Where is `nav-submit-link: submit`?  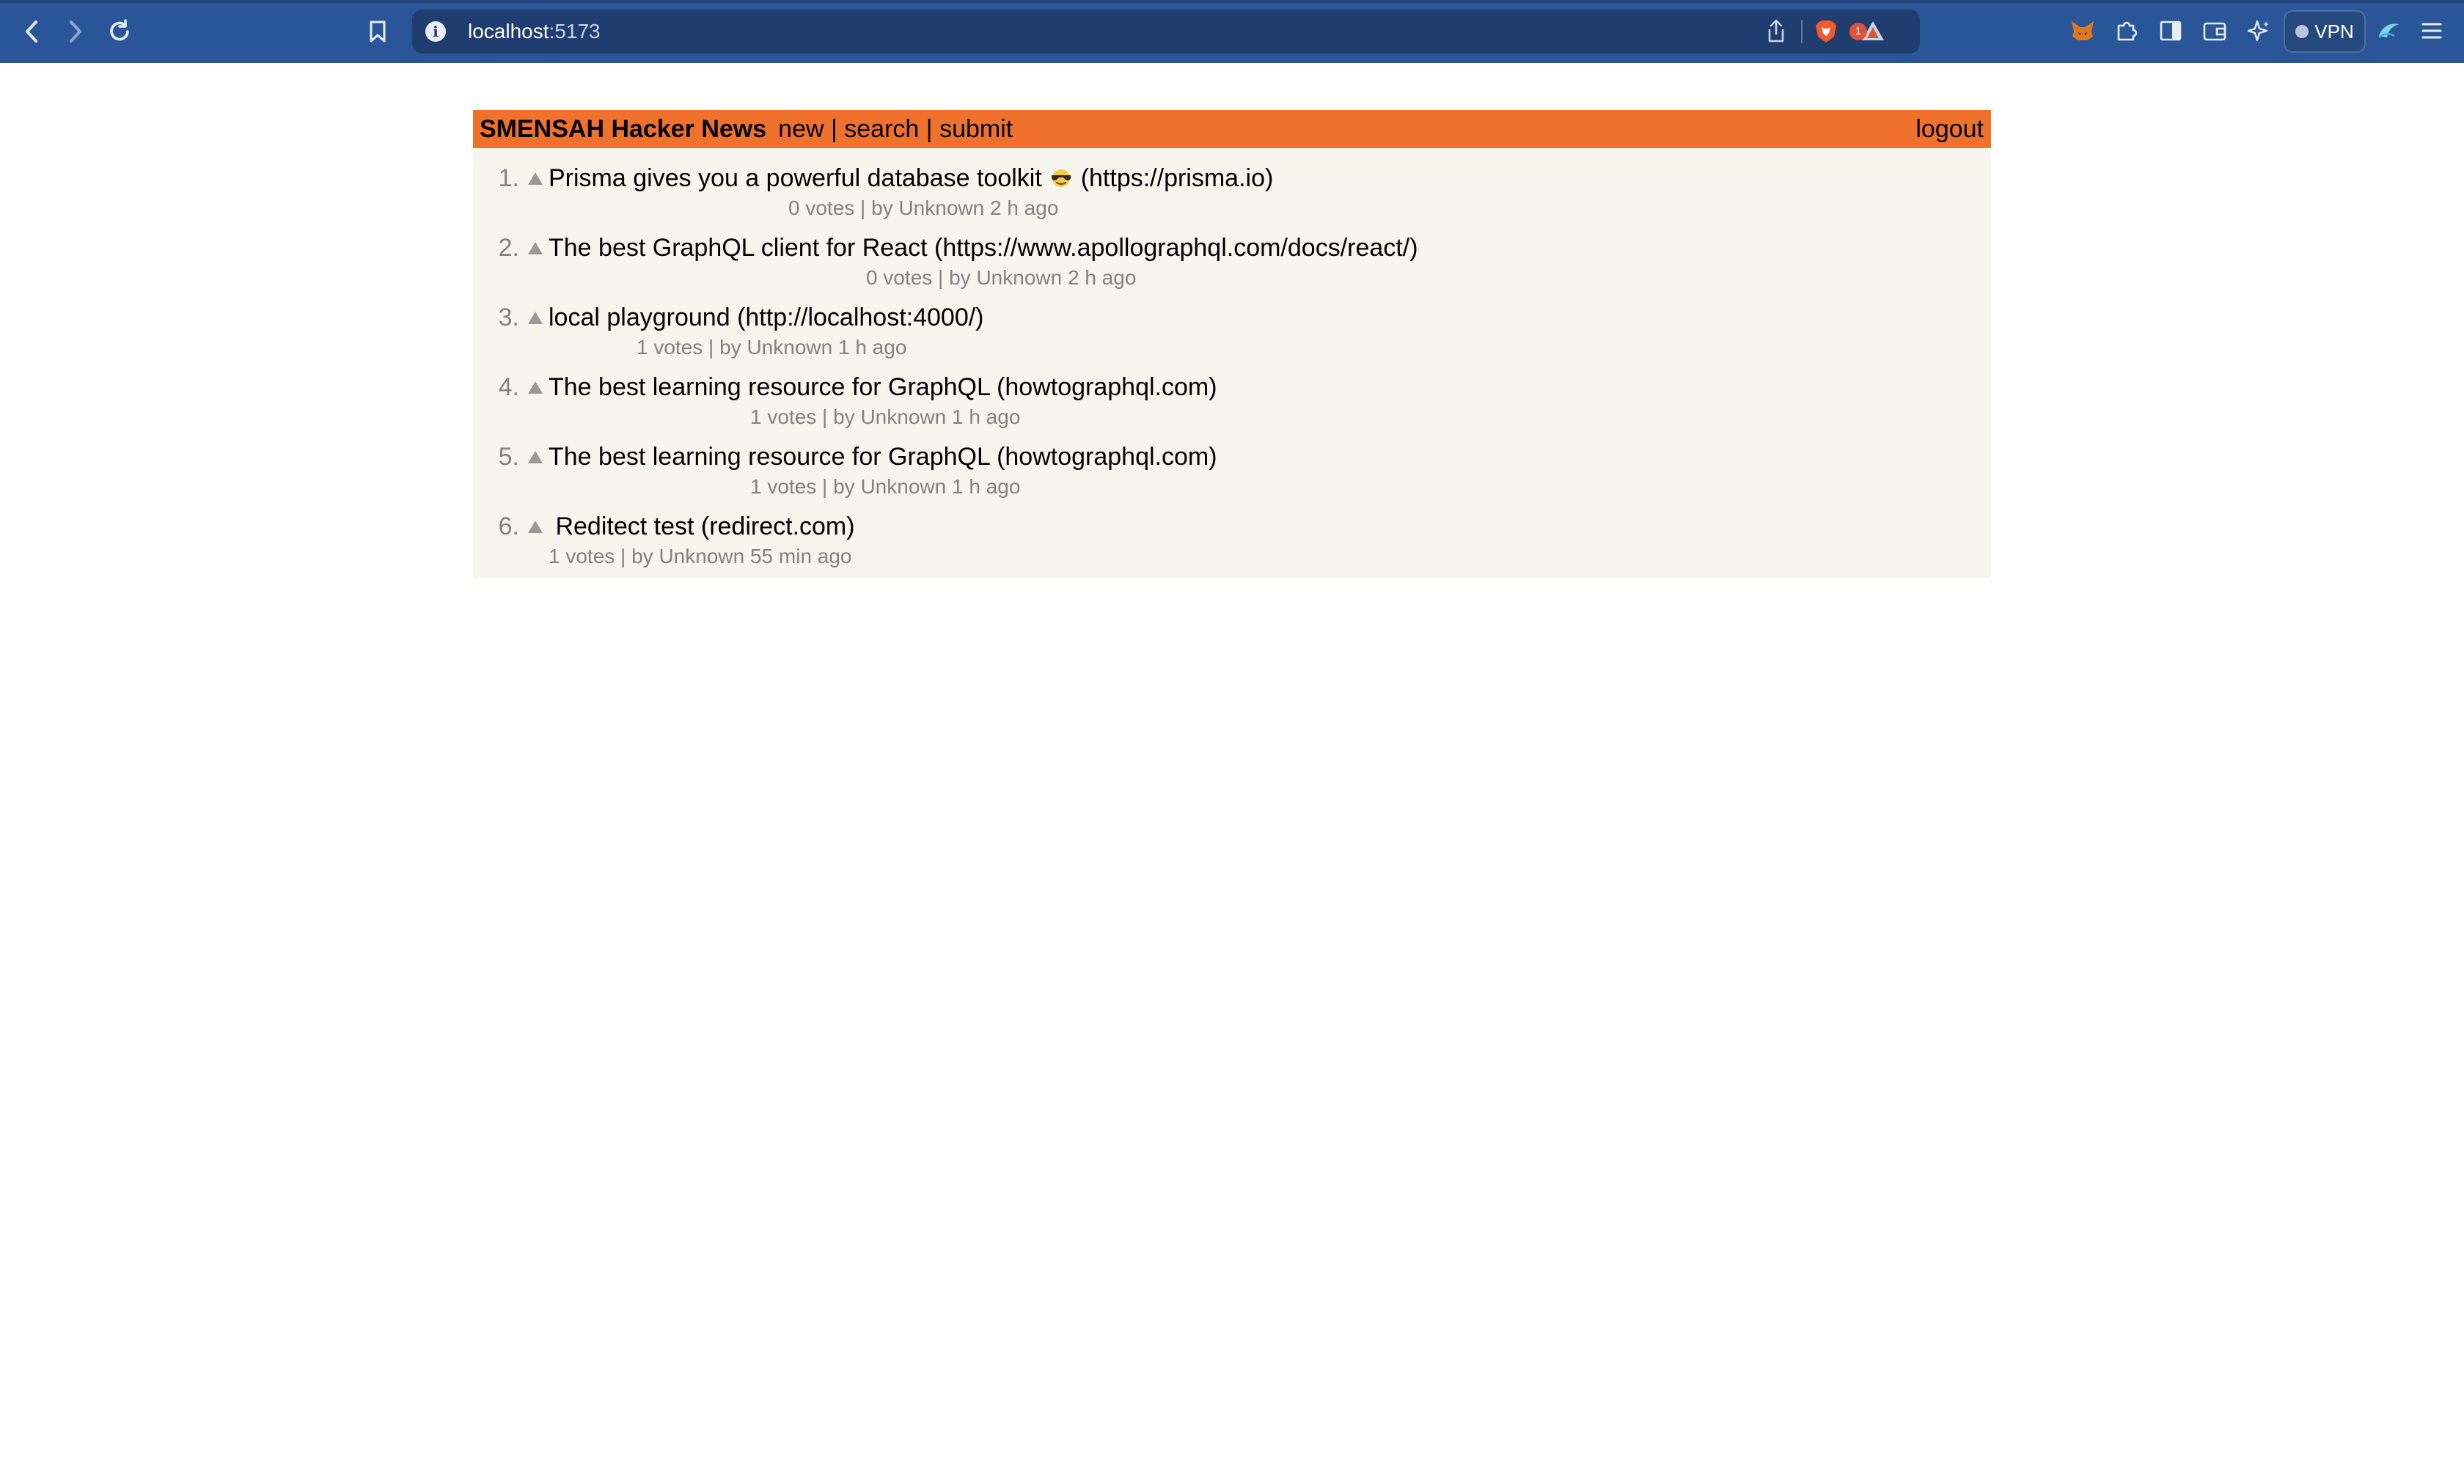 nav-submit-link: submit is located at coordinates (976, 129).